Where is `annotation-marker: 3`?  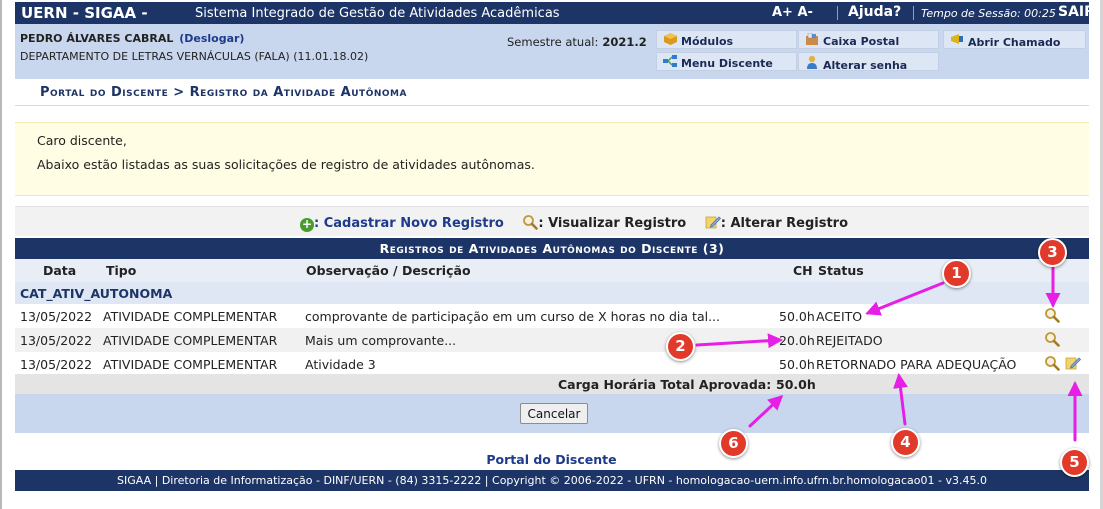 annotation-marker: 3 is located at coordinates (1052, 252).